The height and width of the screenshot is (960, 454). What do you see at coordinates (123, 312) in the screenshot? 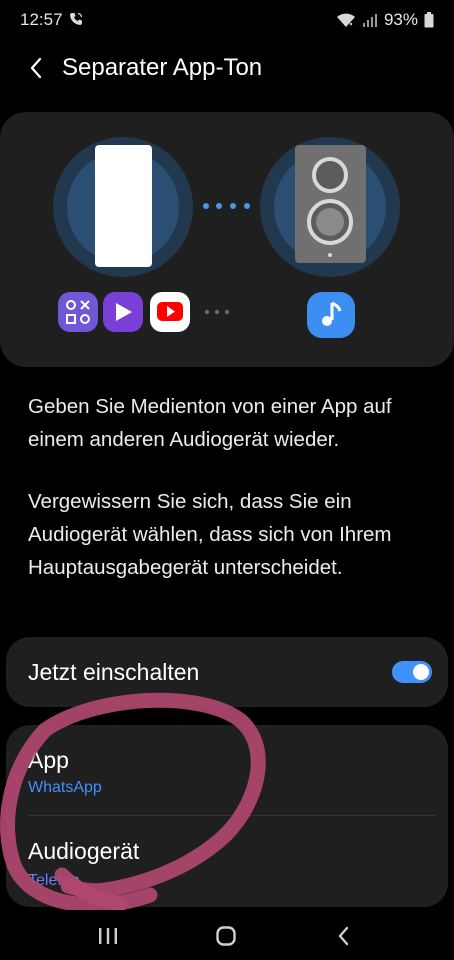
I see `play-icon` at bounding box center [123, 312].